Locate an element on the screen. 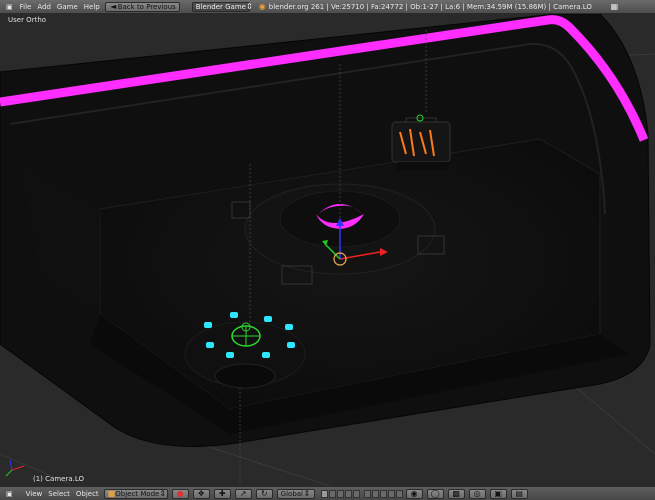 This screenshot has width=655, height=500. render-anim-button: ▤ is located at coordinates (519, 493).